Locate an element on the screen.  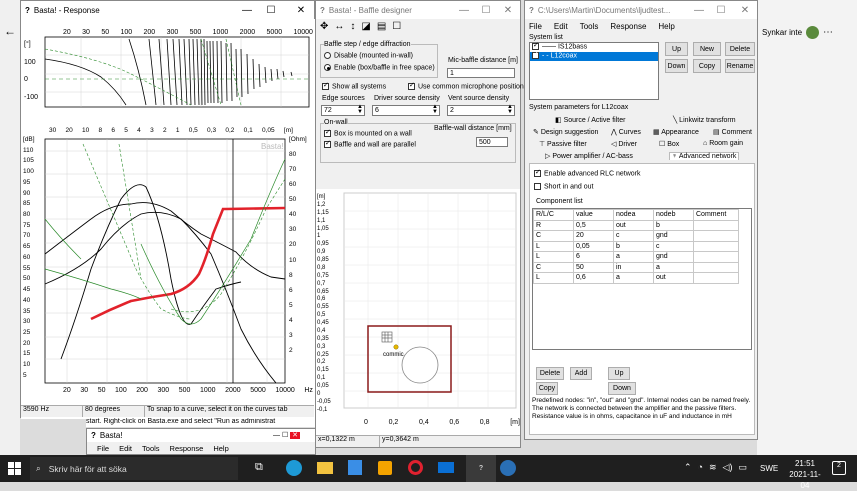
column-header: R/L/C is located at coordinates (553, 215).